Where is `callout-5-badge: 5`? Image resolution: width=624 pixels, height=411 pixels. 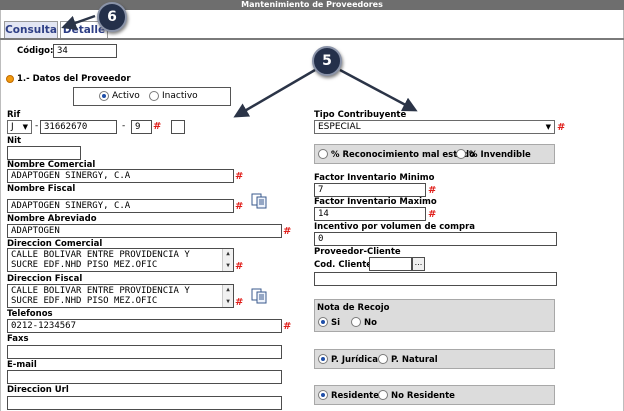
callout-5-badge: 5 is located at coordinates (327, 61).